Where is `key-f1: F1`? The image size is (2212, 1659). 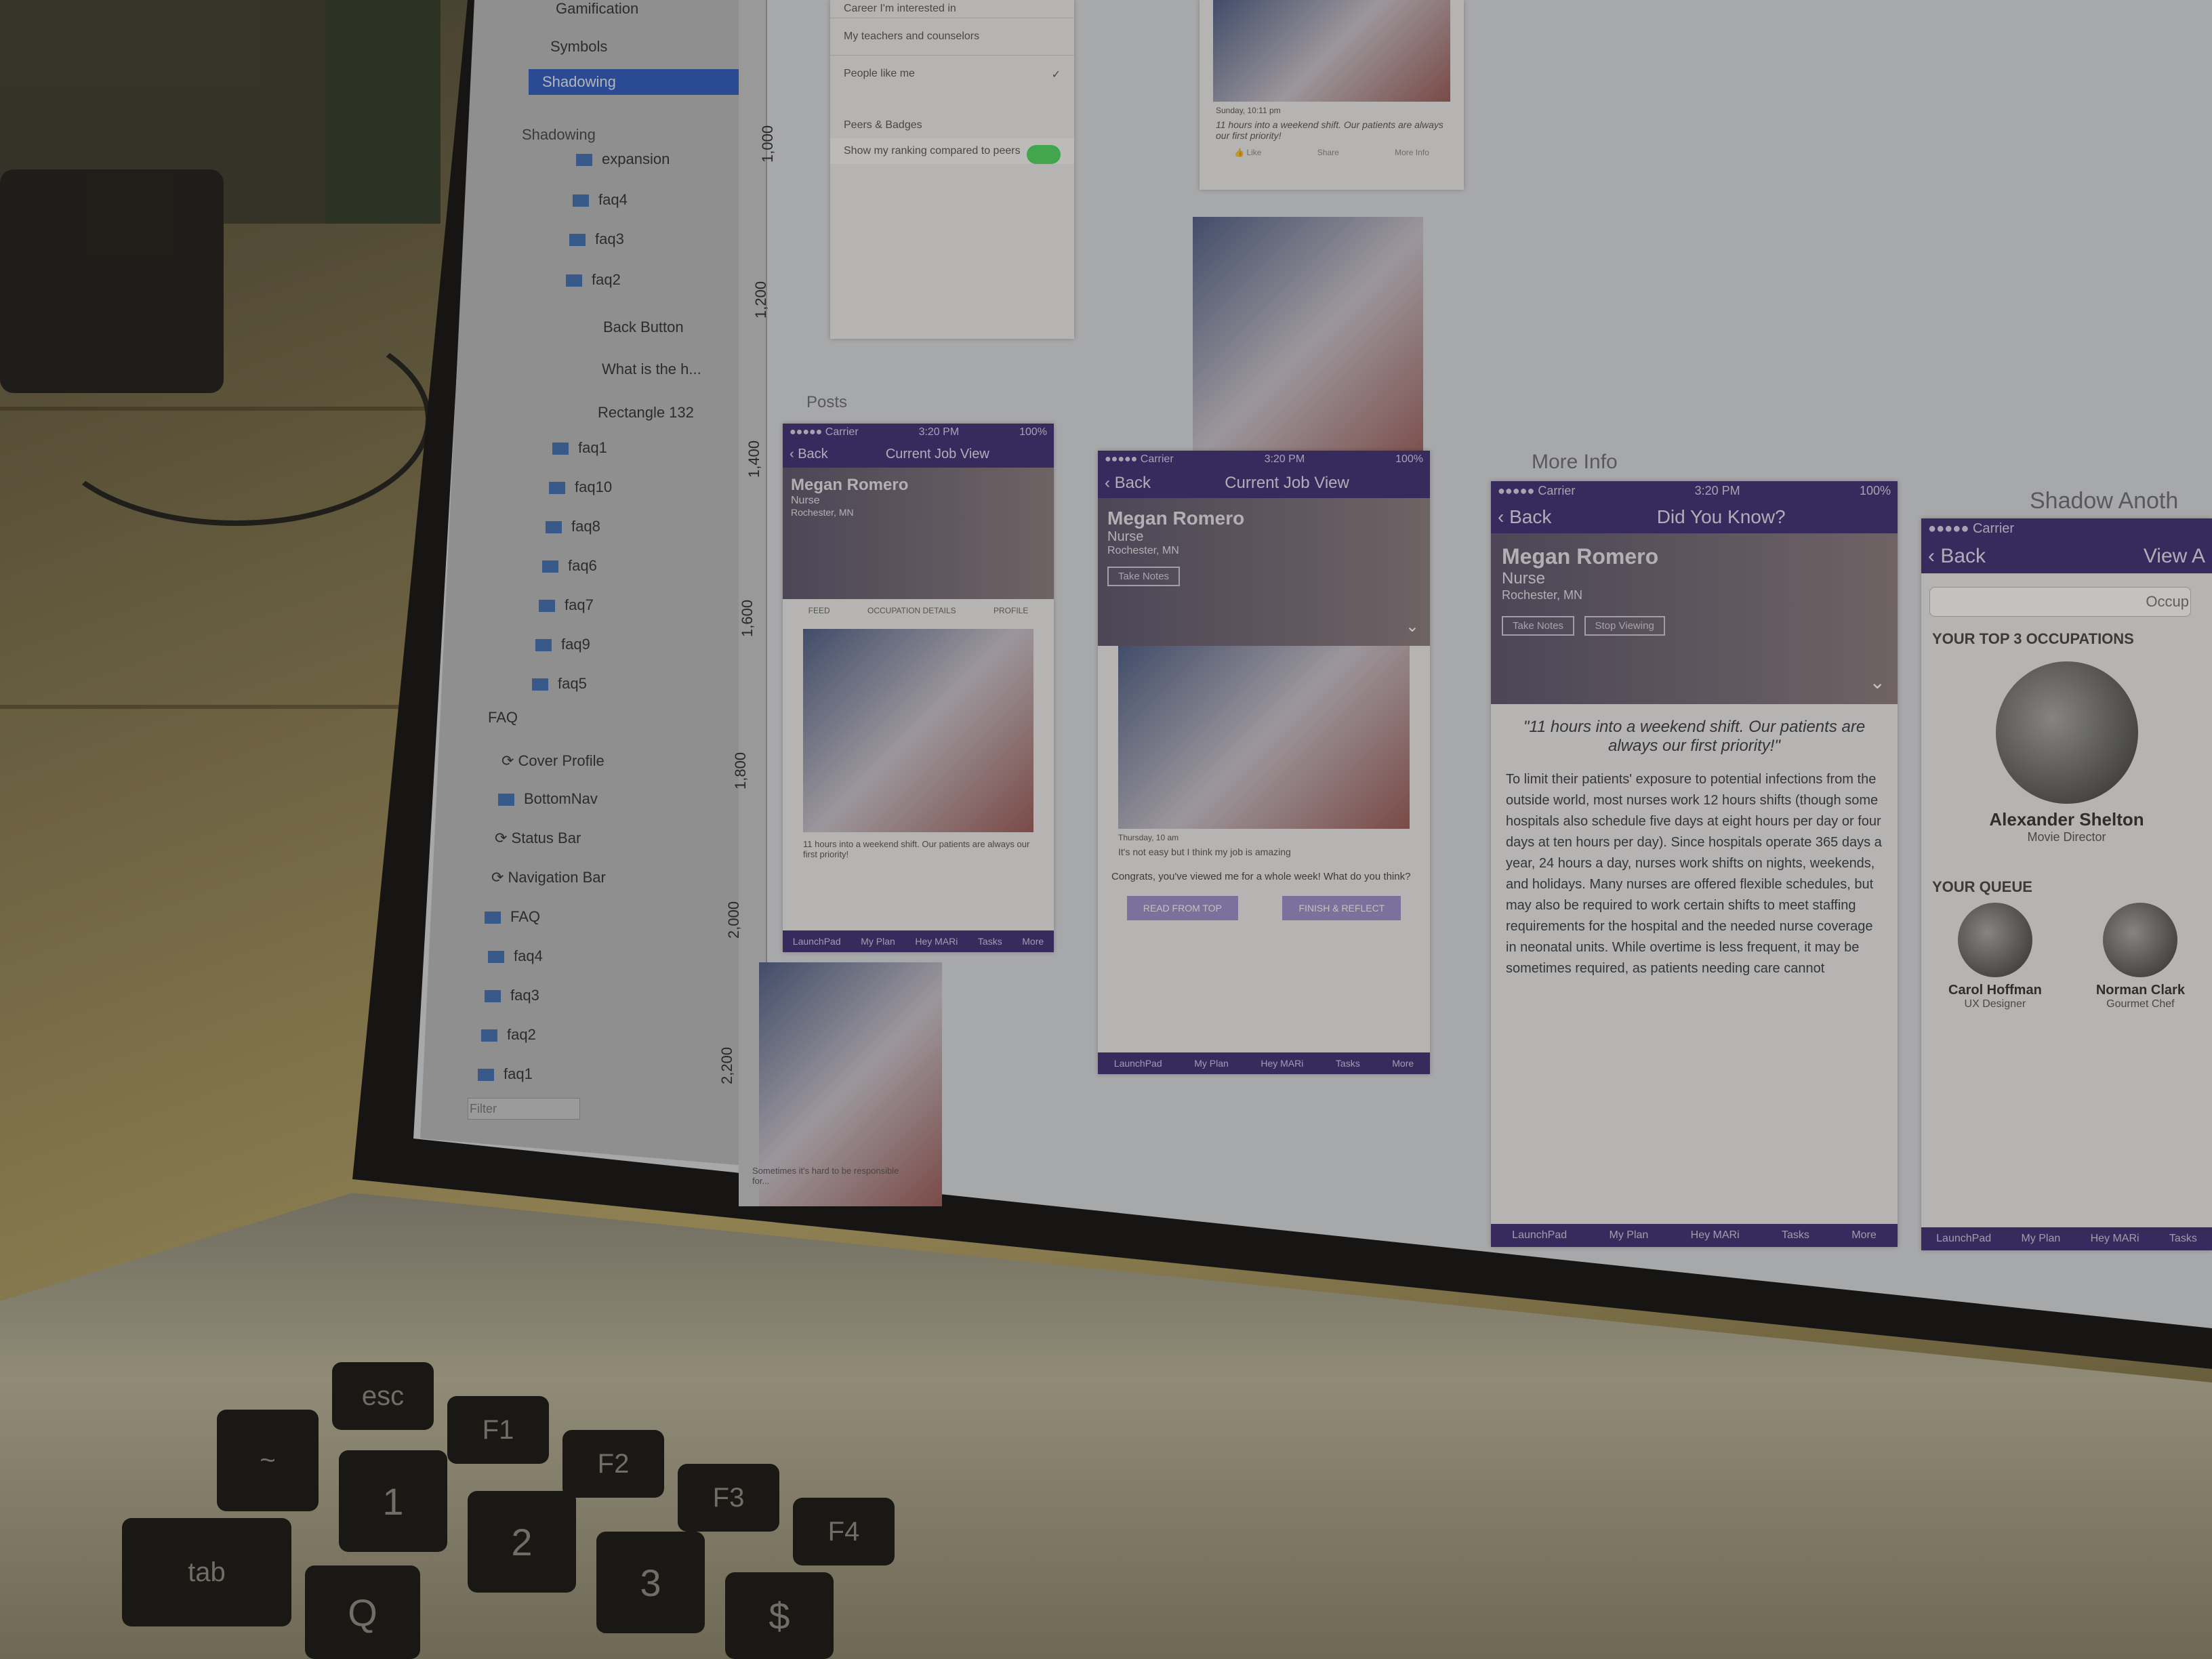
key-f1: F1 is located at coordinates (498, 1430).